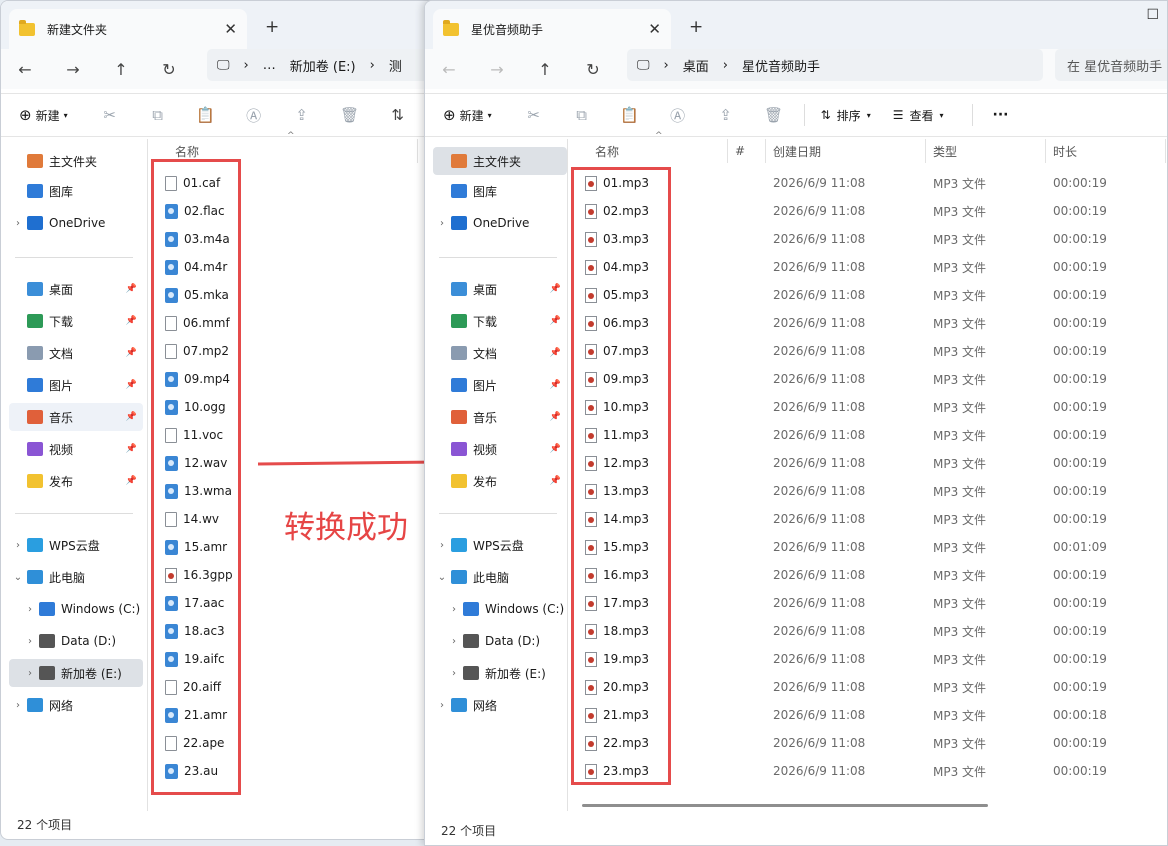  Describe the element at coordinates (1152, 15) in the screenshot. I see `maximize-icon: ☐` at that location.